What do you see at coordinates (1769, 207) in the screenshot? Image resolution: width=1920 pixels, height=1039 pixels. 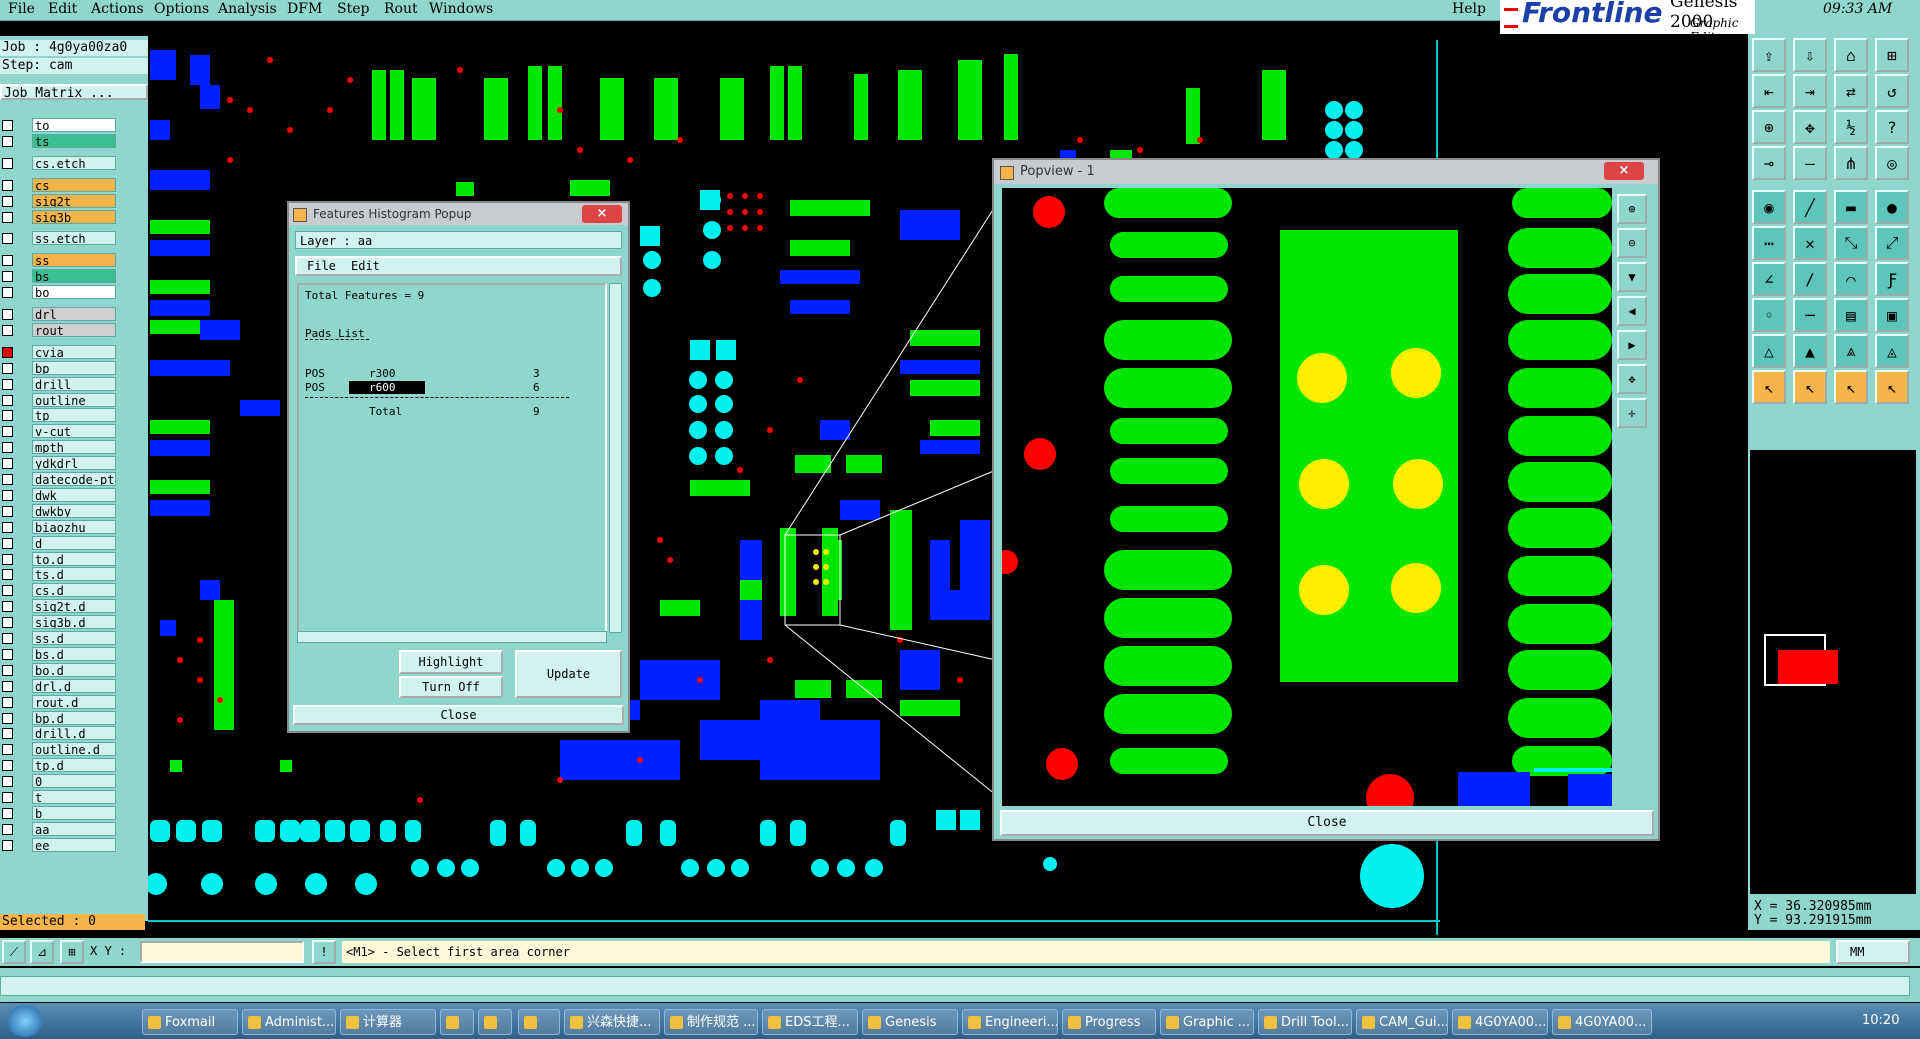 I see `pad-icon: ◉` at bounding box center [1769, 207].